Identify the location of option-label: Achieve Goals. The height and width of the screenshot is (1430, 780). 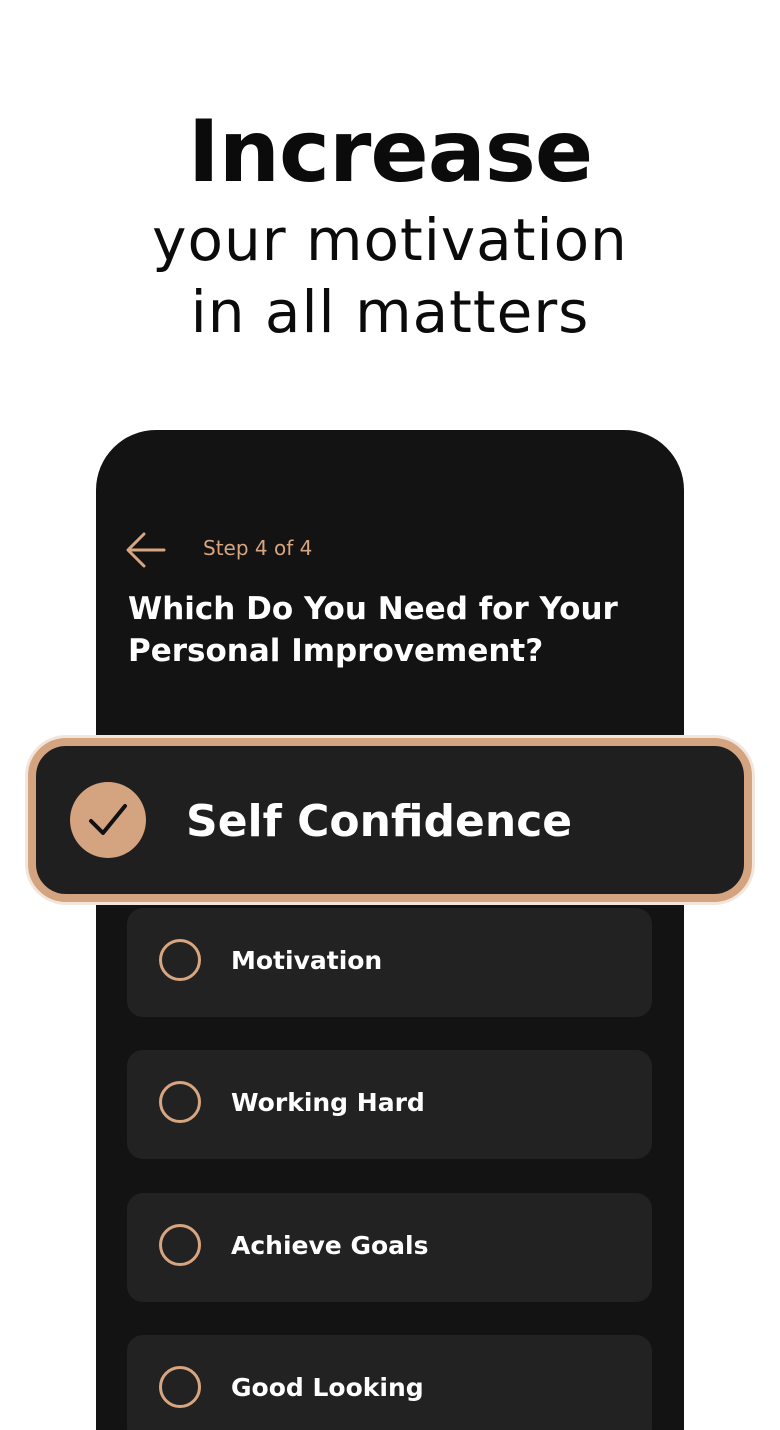
(330, 1245).